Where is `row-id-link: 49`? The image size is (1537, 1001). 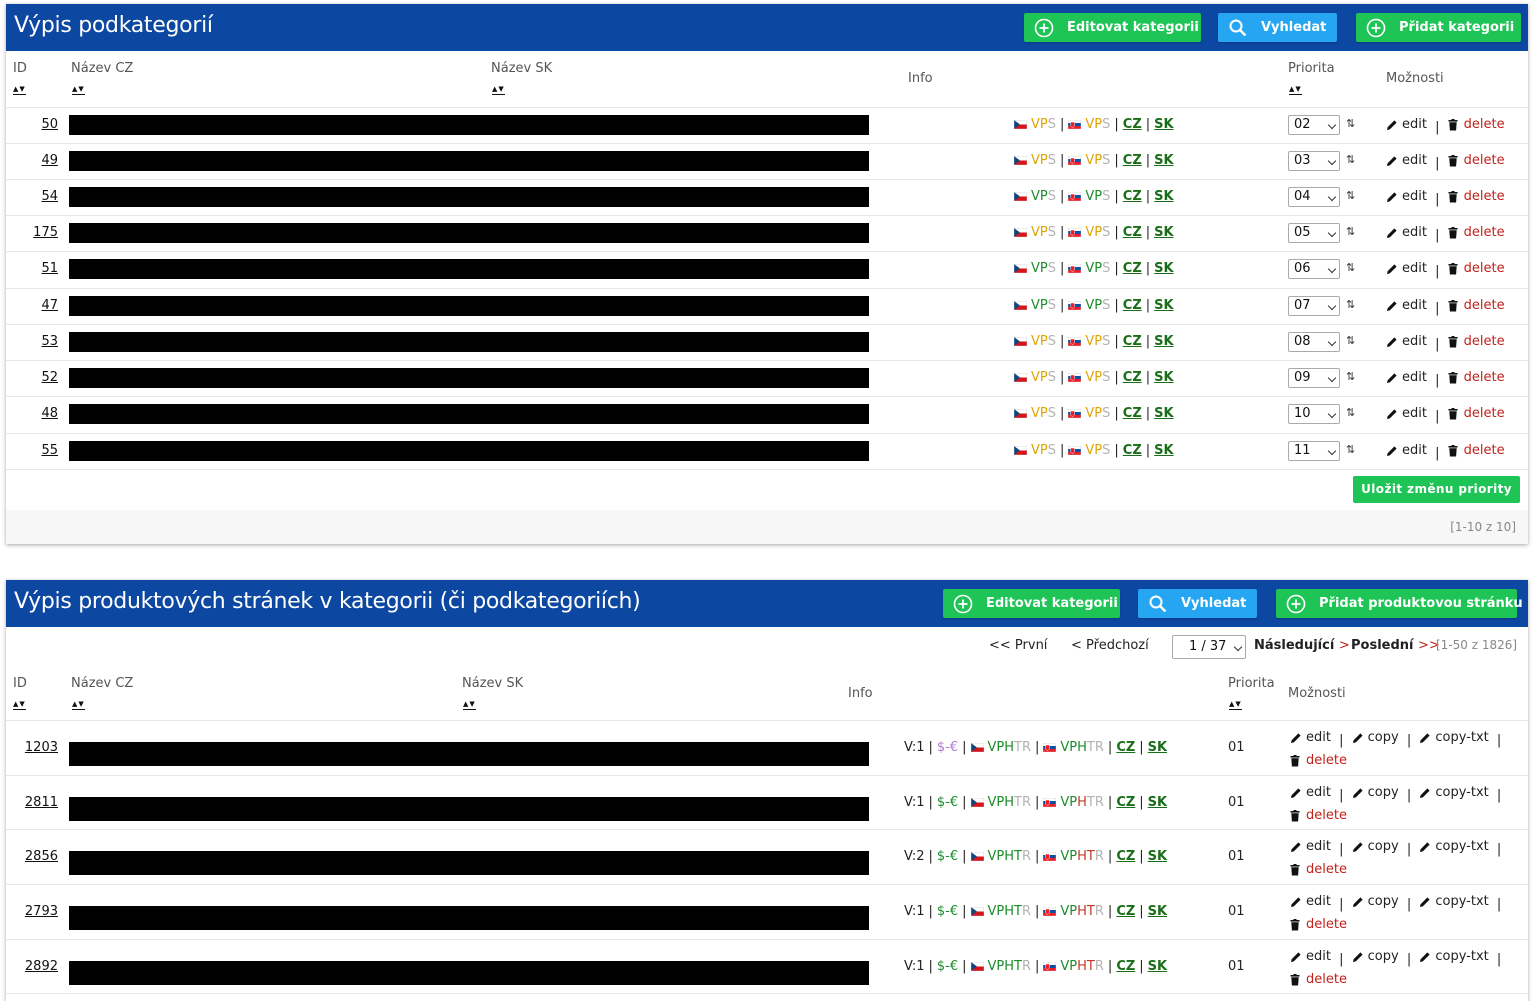 row-id-link: 49 is located at coordinates (49, 160).